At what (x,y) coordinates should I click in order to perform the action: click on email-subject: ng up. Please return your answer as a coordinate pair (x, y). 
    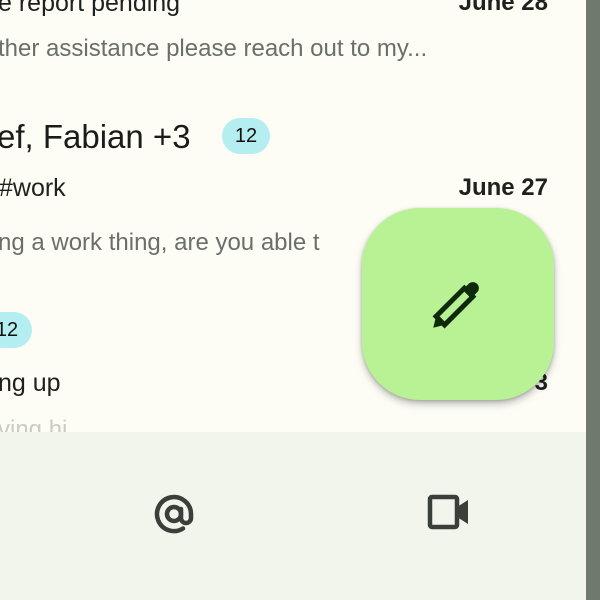
    Looking at the image, I should click on (30, 383).